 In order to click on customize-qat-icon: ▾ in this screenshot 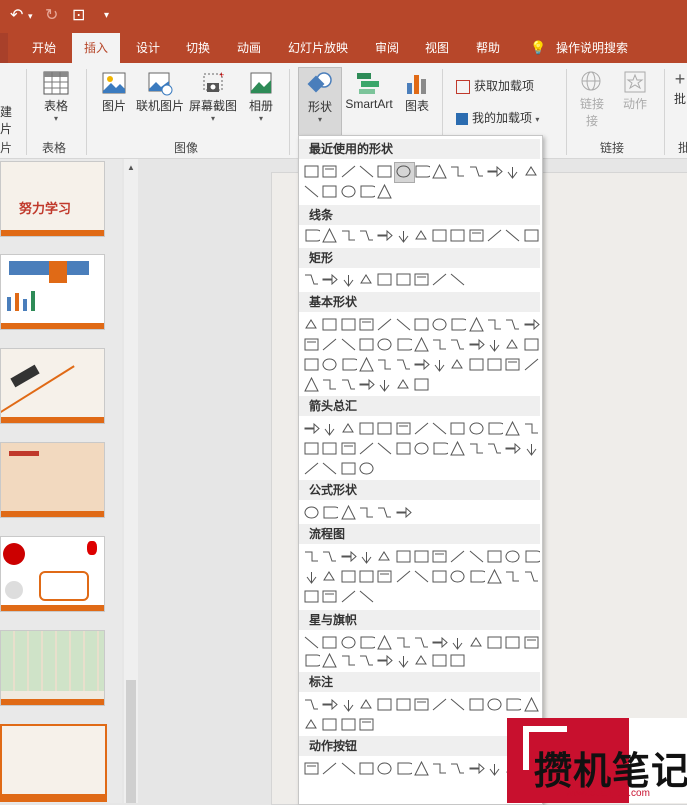, I will do `click(106, 16)`.